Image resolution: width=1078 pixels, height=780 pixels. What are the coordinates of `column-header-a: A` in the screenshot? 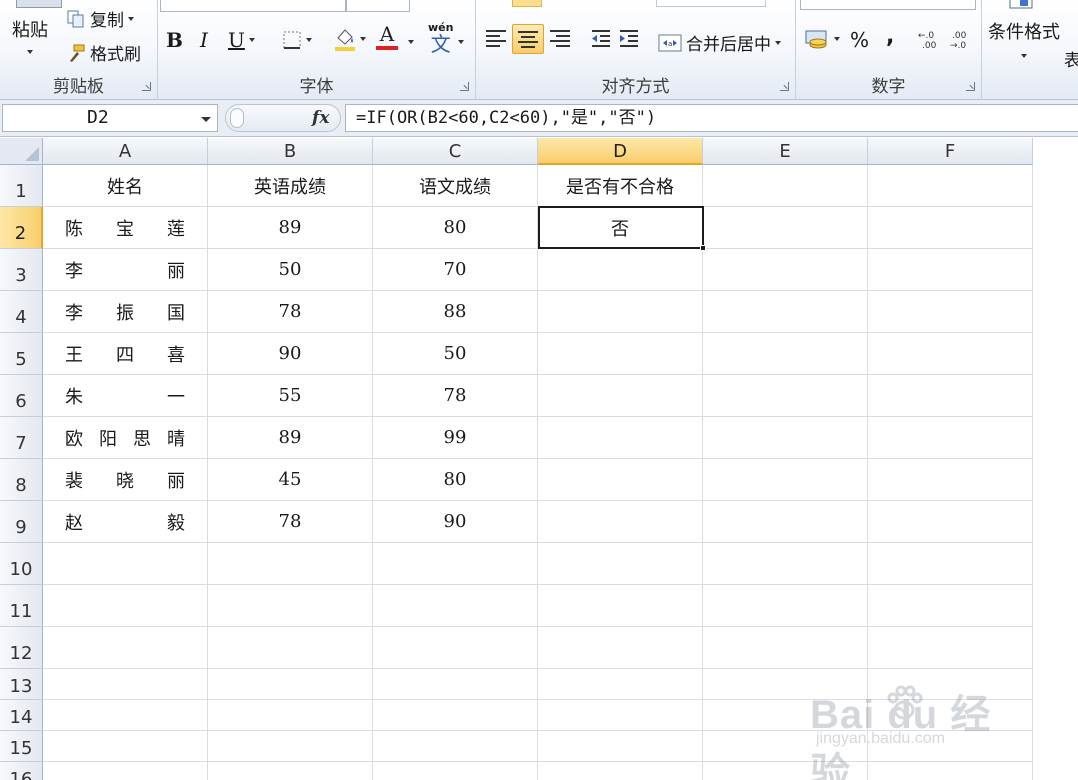 It's located at (125, 151).